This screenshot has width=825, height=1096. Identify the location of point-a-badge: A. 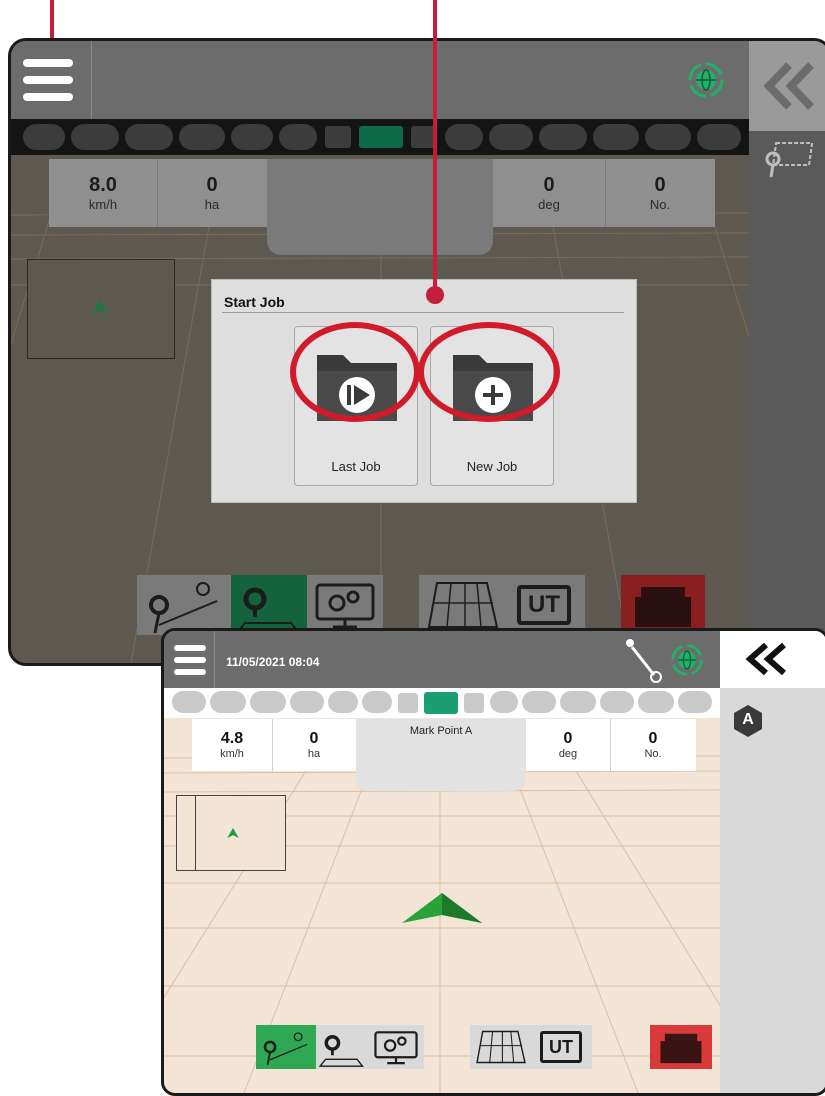
(748, 721).